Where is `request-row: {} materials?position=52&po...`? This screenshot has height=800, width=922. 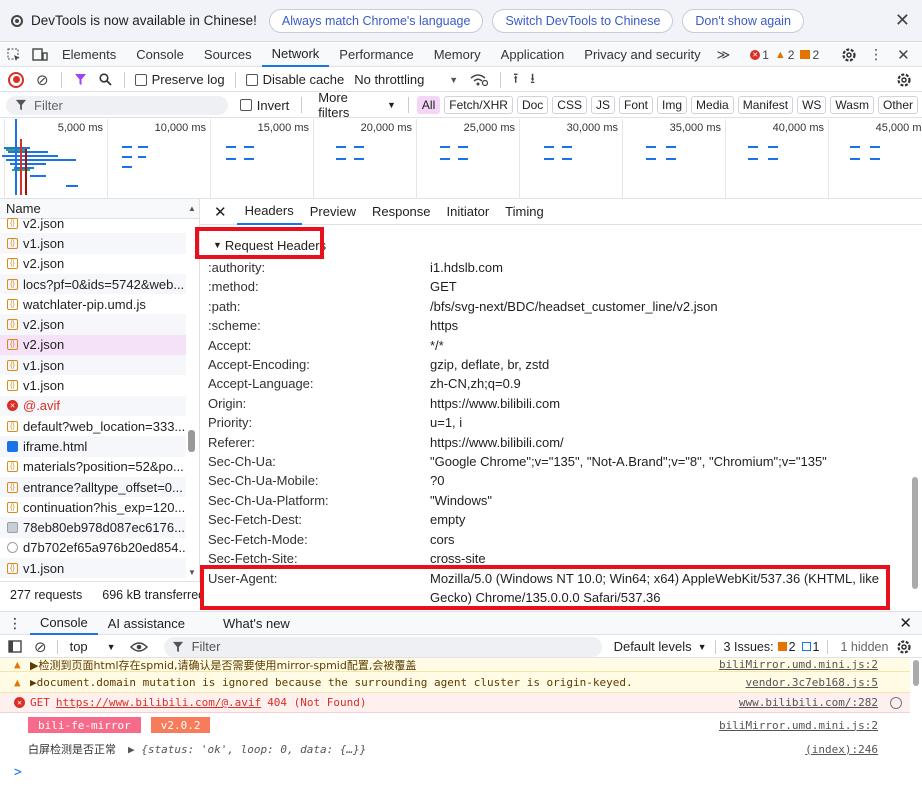 request-row: {} materials?position=52&po... is located at coordinates (93, 467).